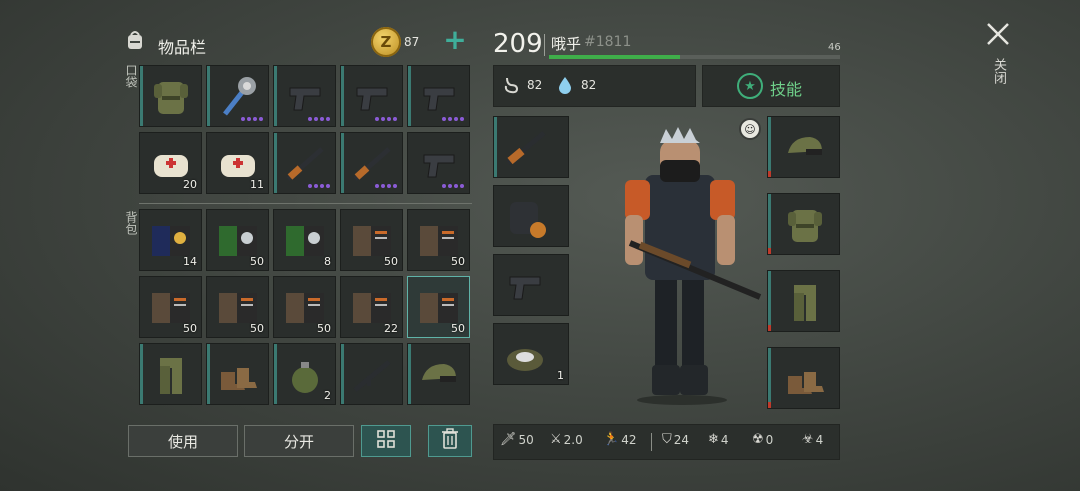 The width and height of the screenshot is (1080, 491). I want to click on player-level: 209, so click(518, 44).